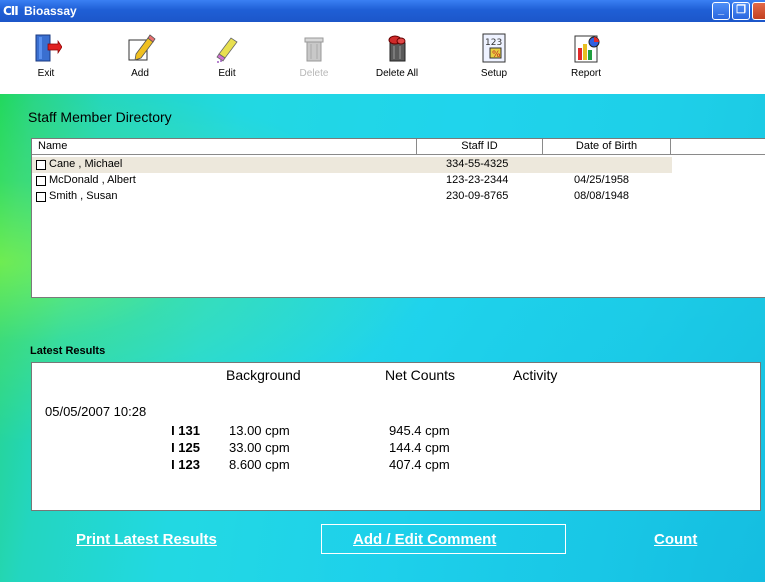 The height and width of the screenshot is (582, 765). What do you see at coordinates (83, 196) in the screenshot?
I see `staff-name: Smith , Susan` at bounding box center [83, 196].